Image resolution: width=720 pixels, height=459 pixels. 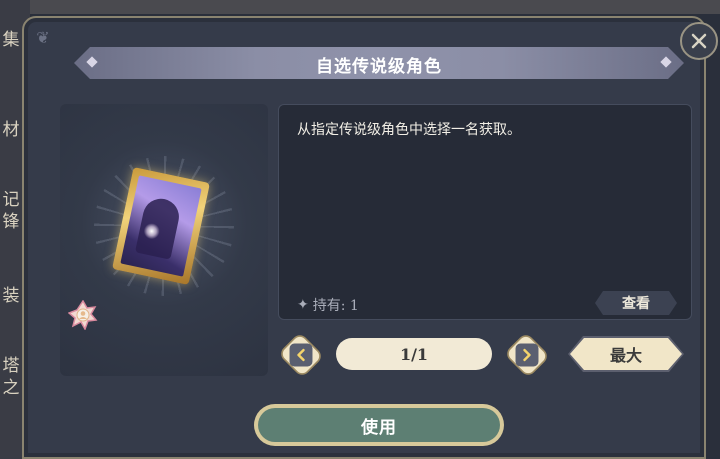 What do you see at coordinates (335, 306) in the screenshot?
I see `owned-count: 持有: 1` at bounding box center [335, 306].